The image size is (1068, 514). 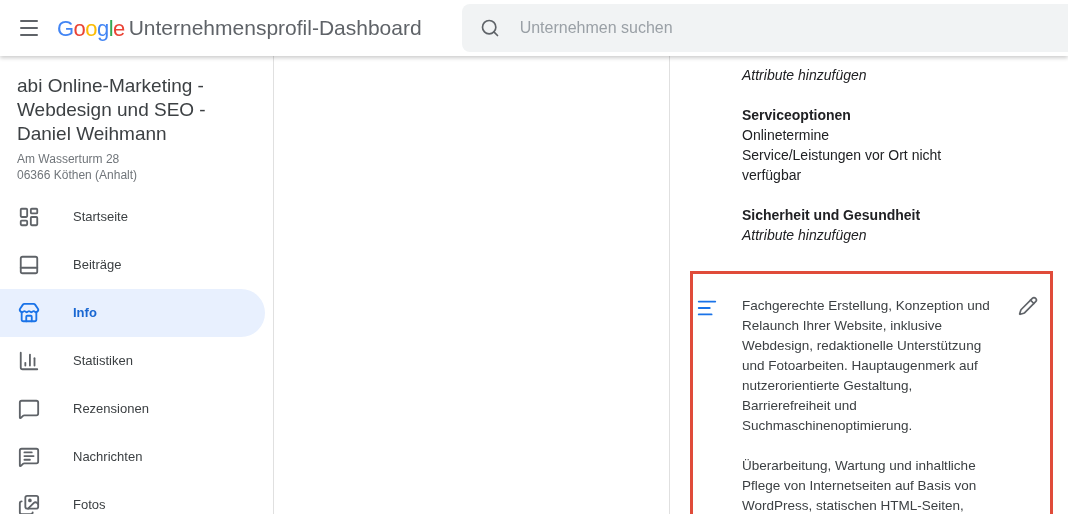 I want to click on dashboard-icon, so click(x=29, y=217).